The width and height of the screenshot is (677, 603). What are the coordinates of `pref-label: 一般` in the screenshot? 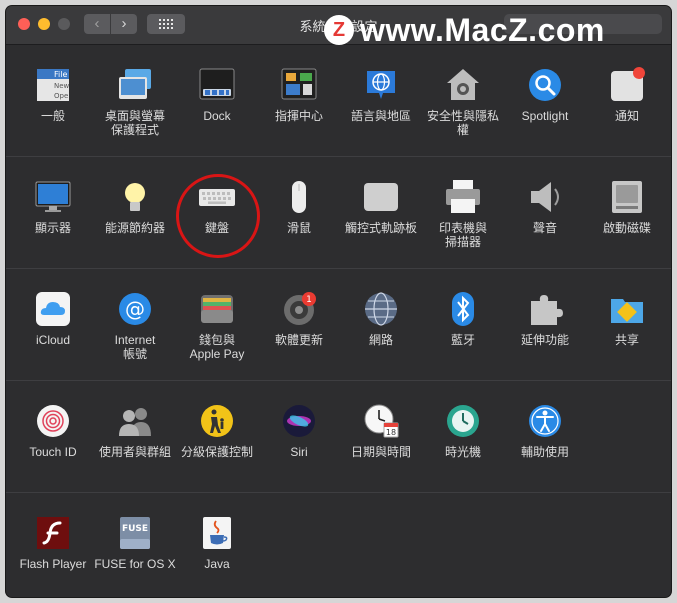 It's located at (52, 116).